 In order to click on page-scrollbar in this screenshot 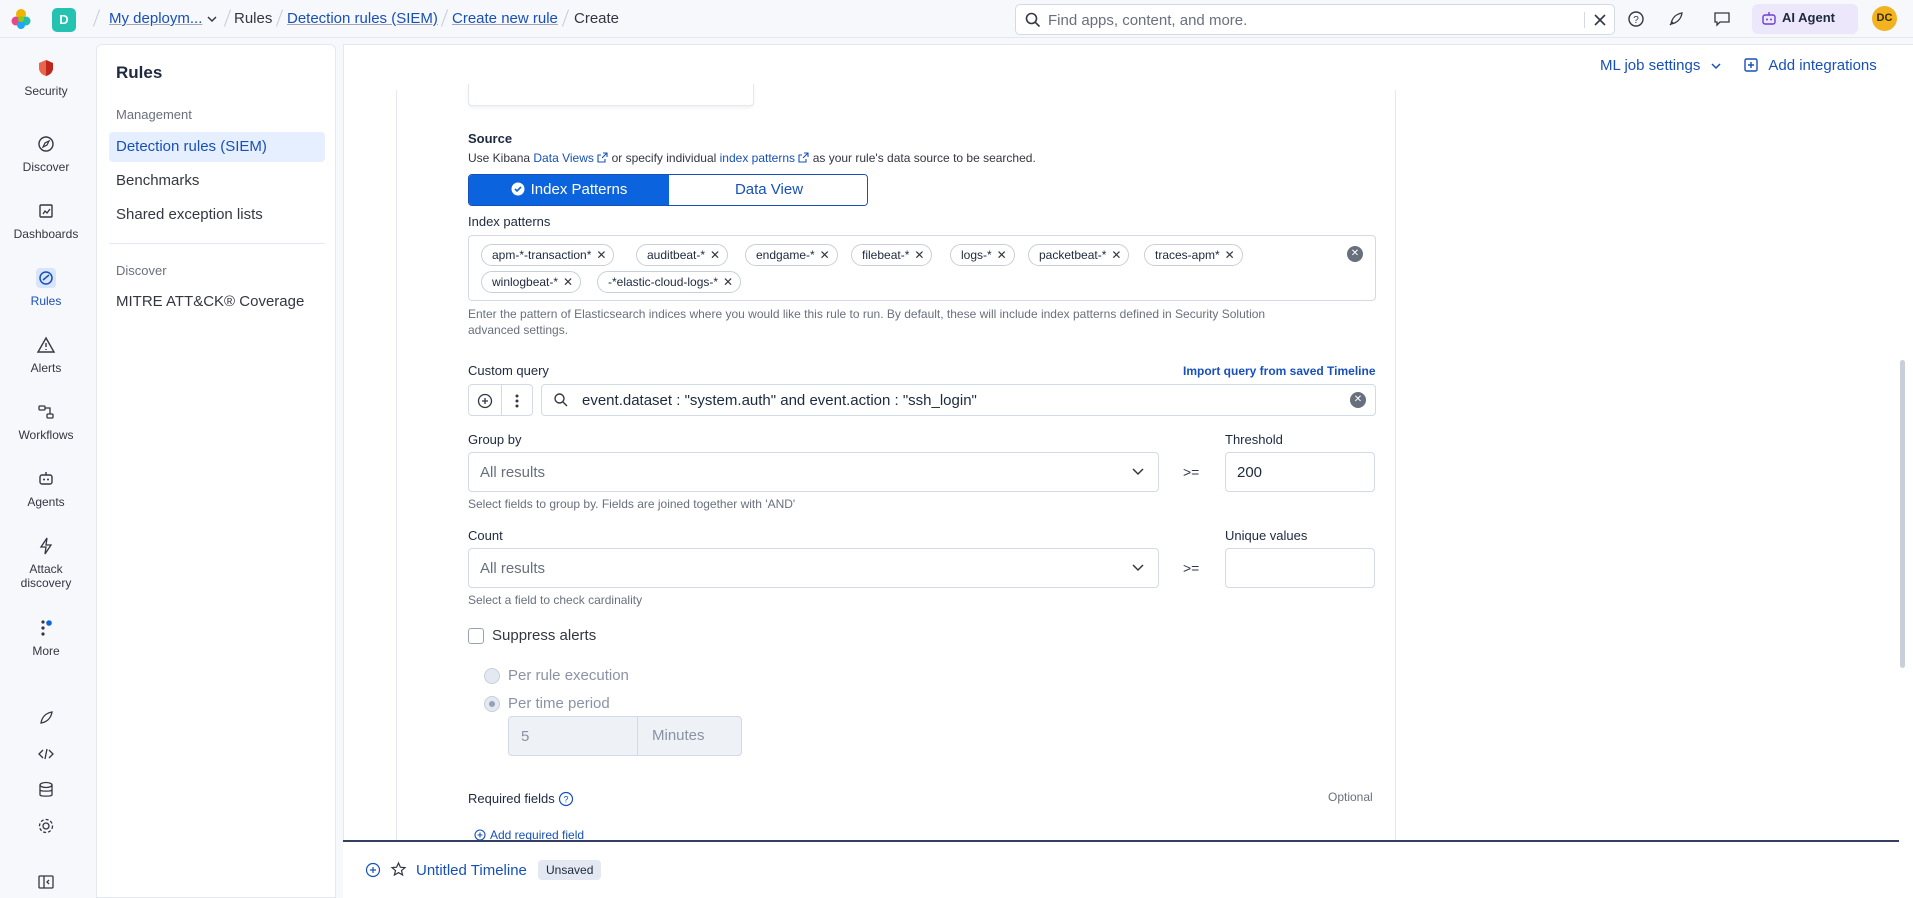, I will do `click(1902, 514)`.